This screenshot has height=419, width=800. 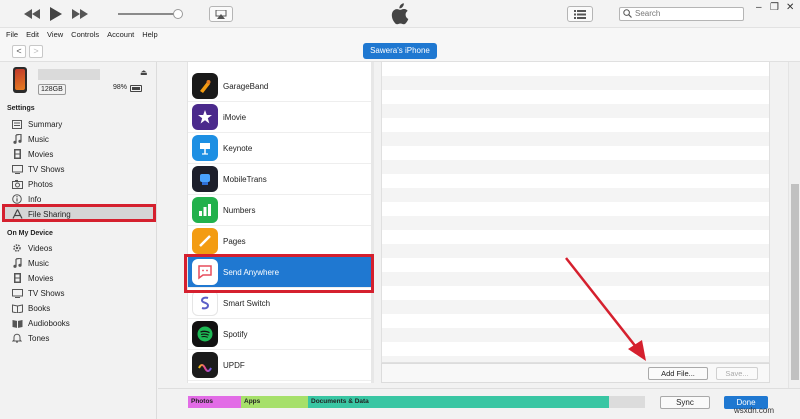 I want to click on volume-slider-knob, so click(x=178, y=14).